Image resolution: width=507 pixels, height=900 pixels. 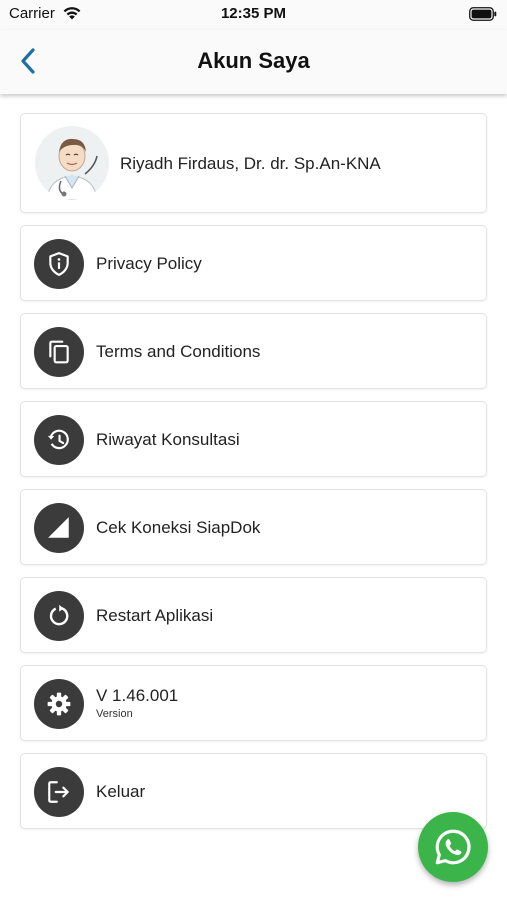 I want to click on logout-icon, so click(x=58, y=792).